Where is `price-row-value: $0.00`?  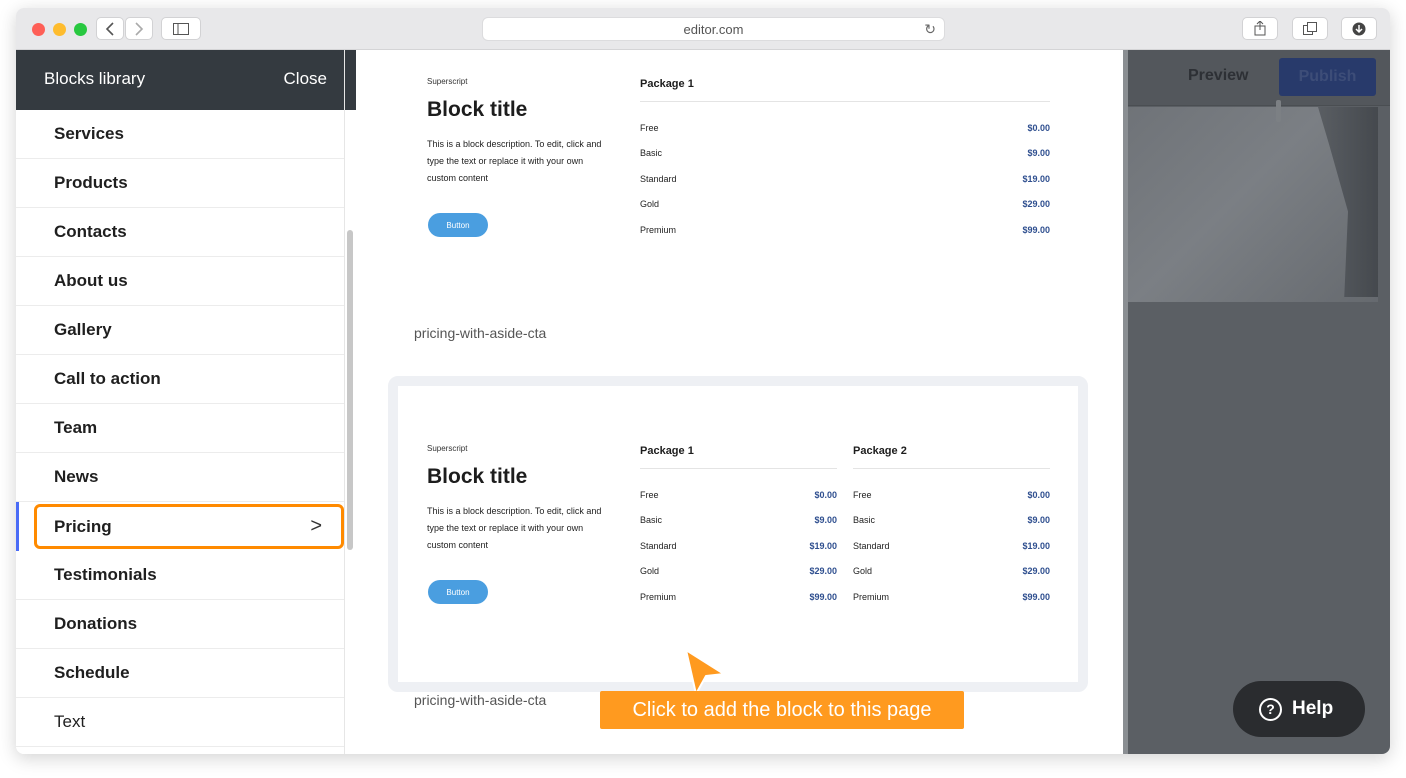
price-row-value: $0.00 is located at coordinates (1038, 128).